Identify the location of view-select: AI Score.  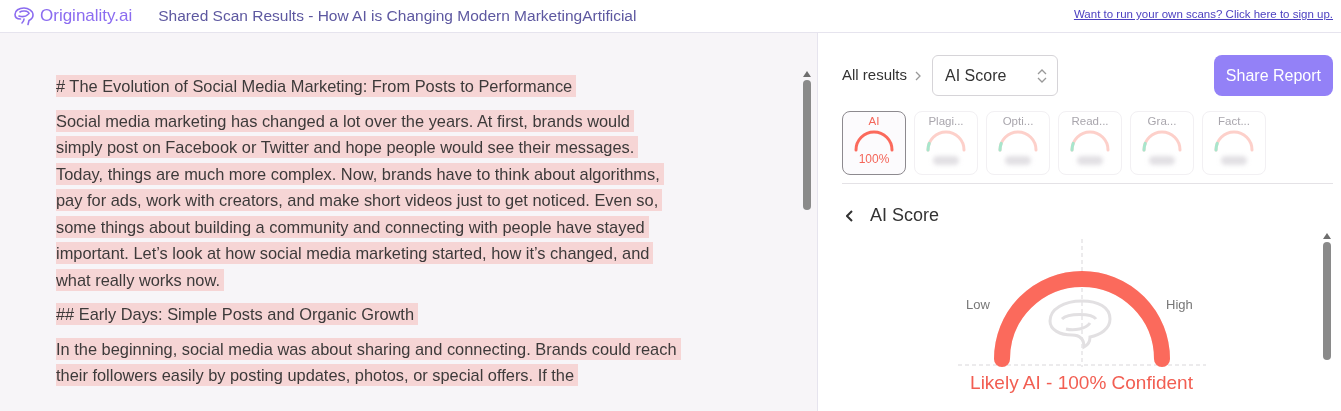
(995, 75).